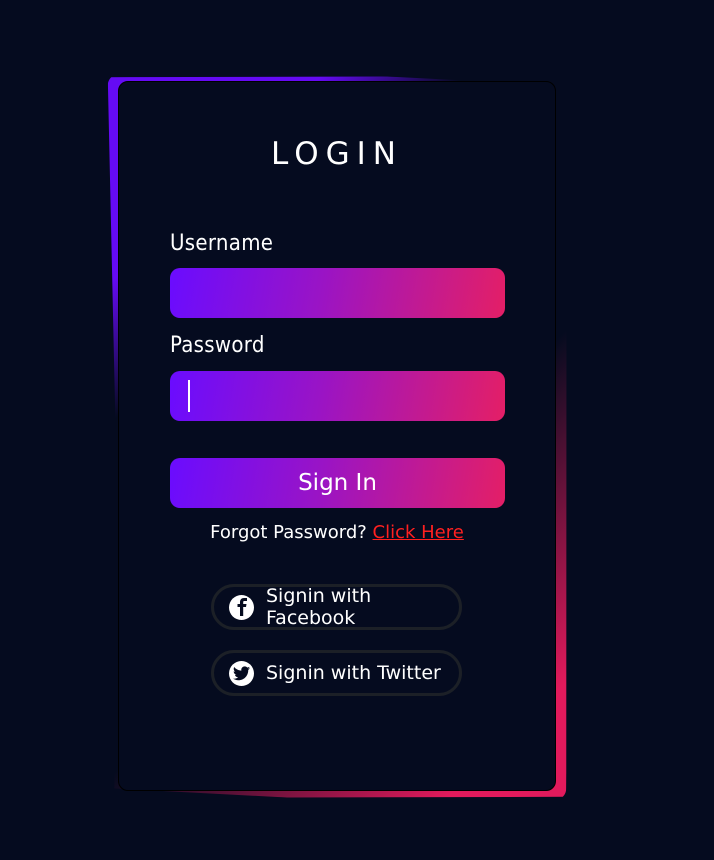 The image size is (714, 860). What do you see at coordinates (337, 154) in the screenshot?
I see `page-title: LOGIN` at bounding box center [337, 154].